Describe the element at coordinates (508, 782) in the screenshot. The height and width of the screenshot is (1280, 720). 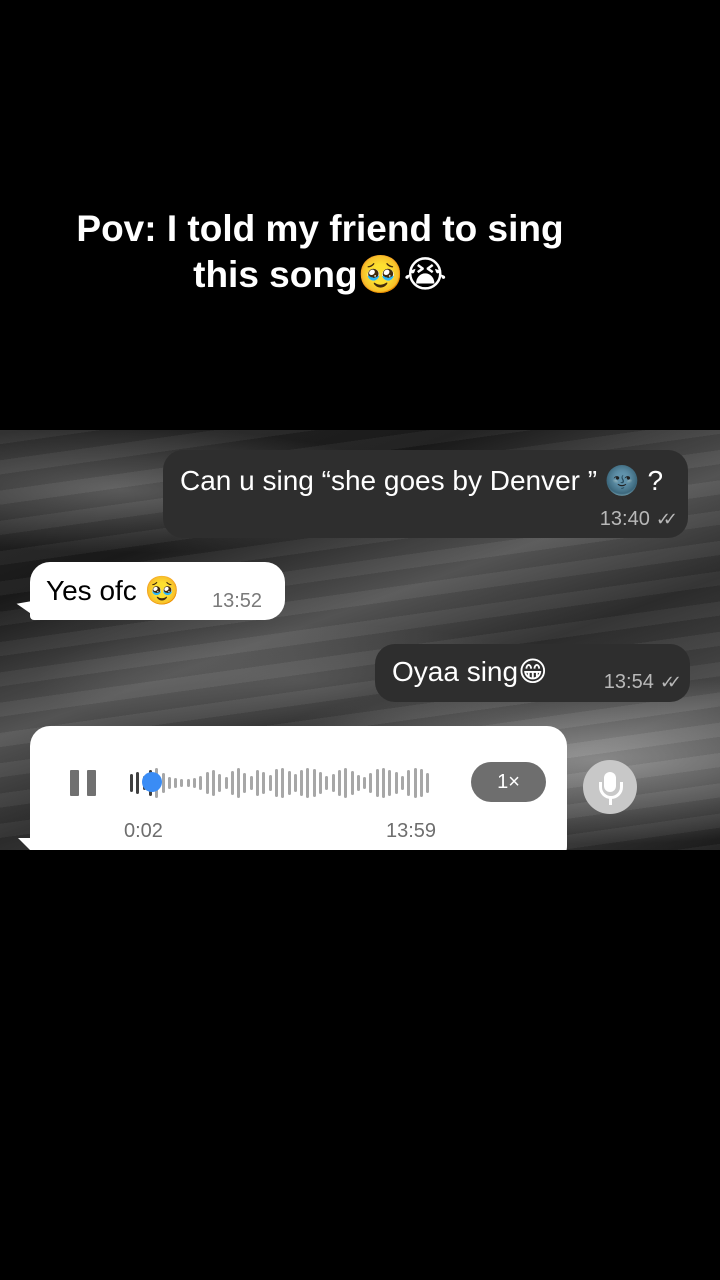
I see `playback-speed-button: 1×` at that location.